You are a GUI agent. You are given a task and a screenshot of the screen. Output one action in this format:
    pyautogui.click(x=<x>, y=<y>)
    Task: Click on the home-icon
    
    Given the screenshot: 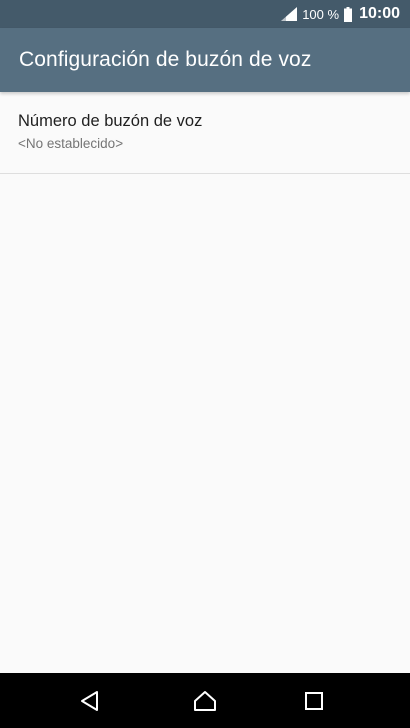 What is the action you would take?
    pyautogui.click(x=205, y=700)
    